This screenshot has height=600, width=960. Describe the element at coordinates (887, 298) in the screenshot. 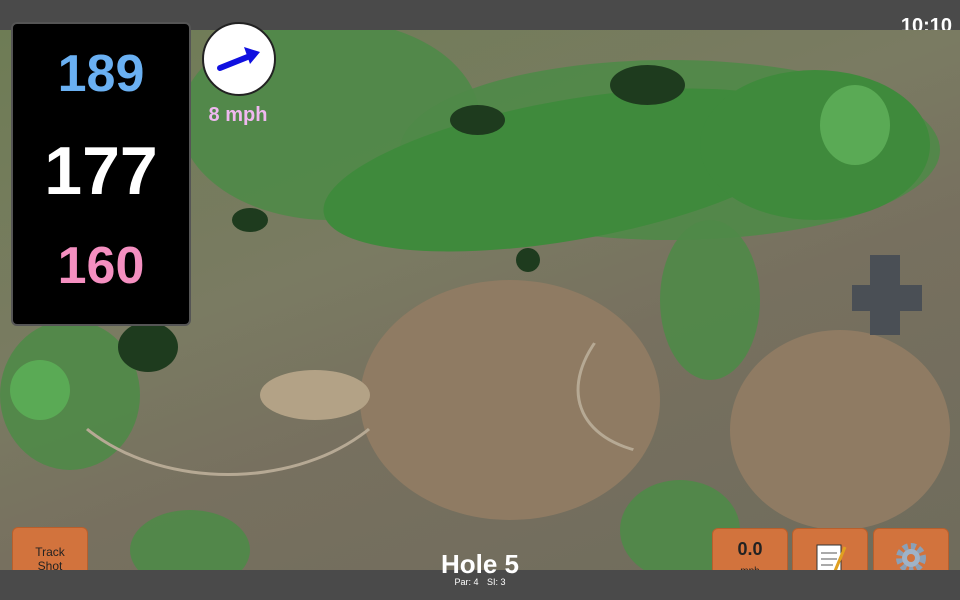

I see `map-house` at that location.